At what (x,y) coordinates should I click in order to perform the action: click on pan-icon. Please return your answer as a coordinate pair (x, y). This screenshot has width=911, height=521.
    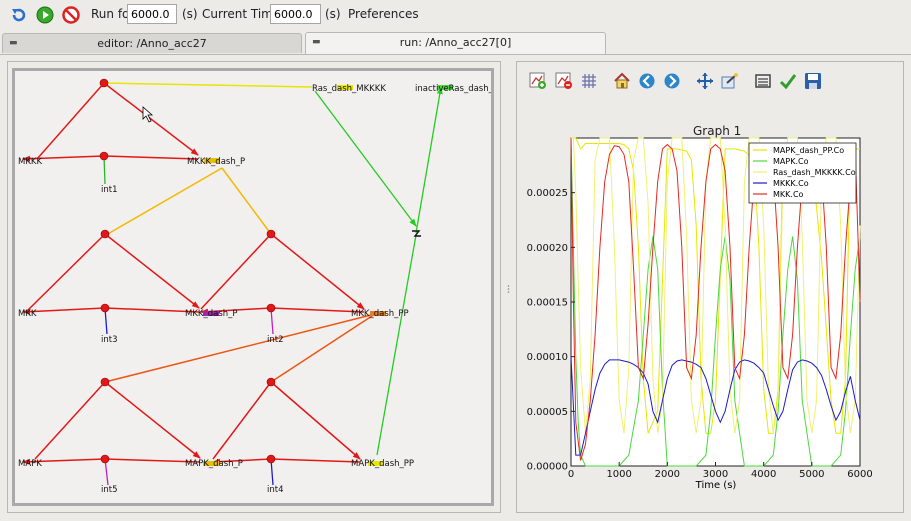
    Looking at the image, I should click on (705, 81).